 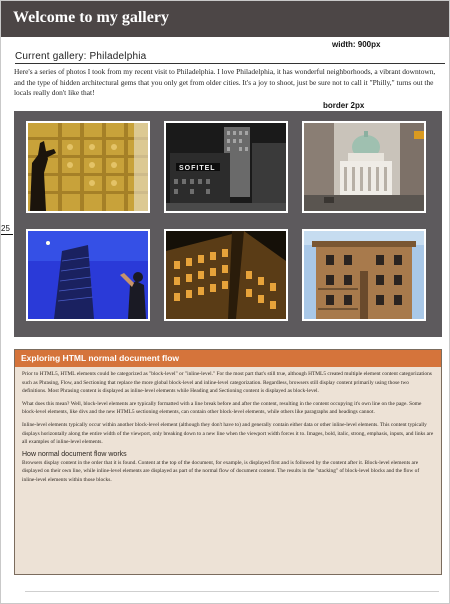 I want to click on margin-annotation-line, so click(x=7, y=234).